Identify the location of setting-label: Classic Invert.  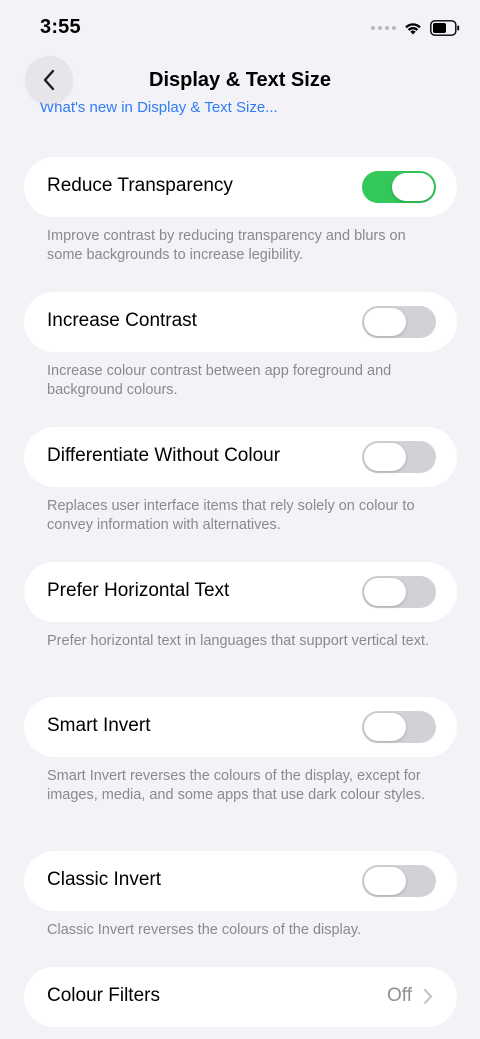
(104, 879).